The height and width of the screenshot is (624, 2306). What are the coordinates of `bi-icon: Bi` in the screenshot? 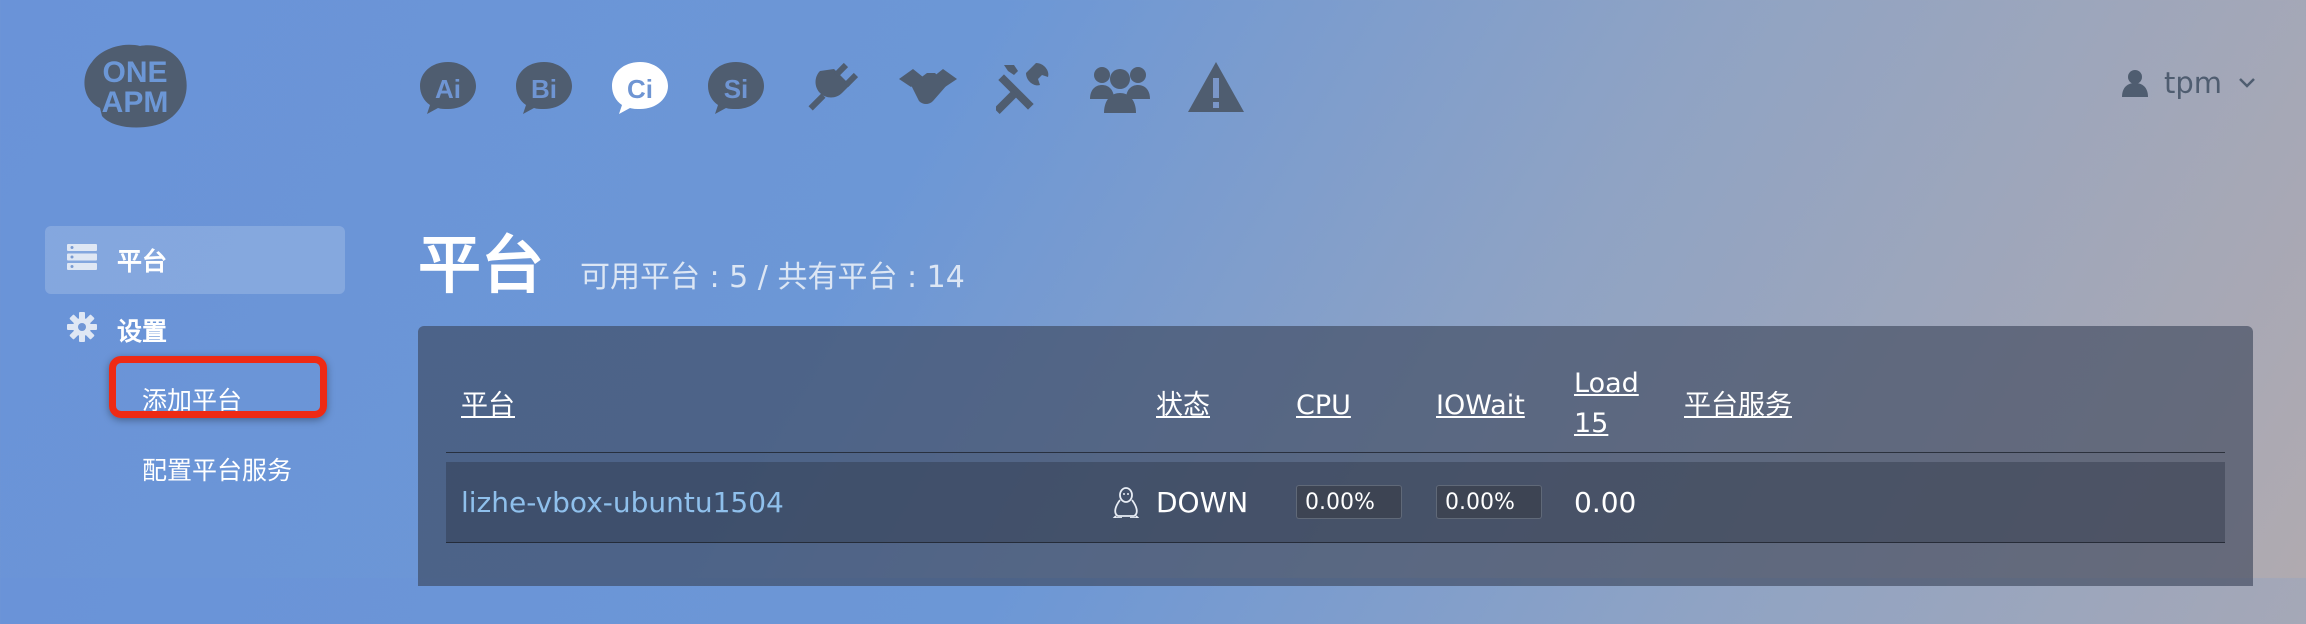 It's located at (544, 87).